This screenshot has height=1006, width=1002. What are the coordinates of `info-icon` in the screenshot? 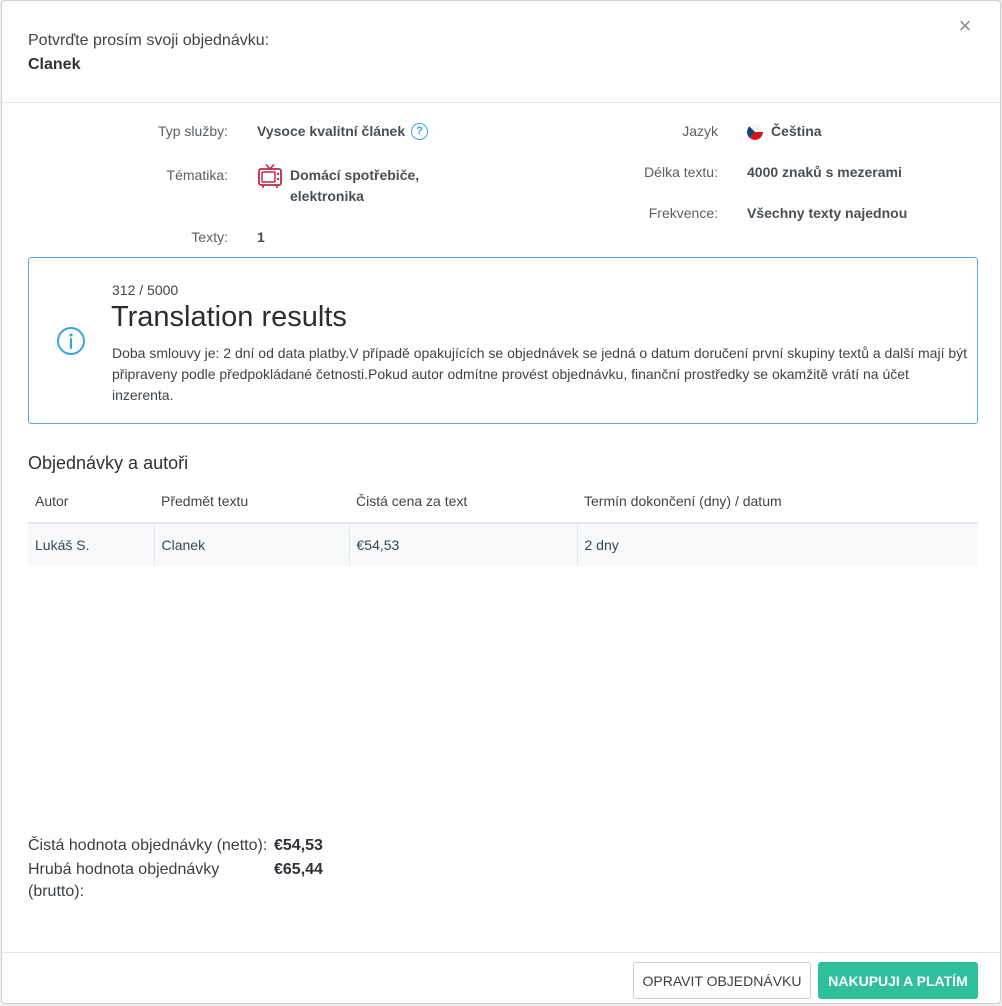 It's located at (71, 341).